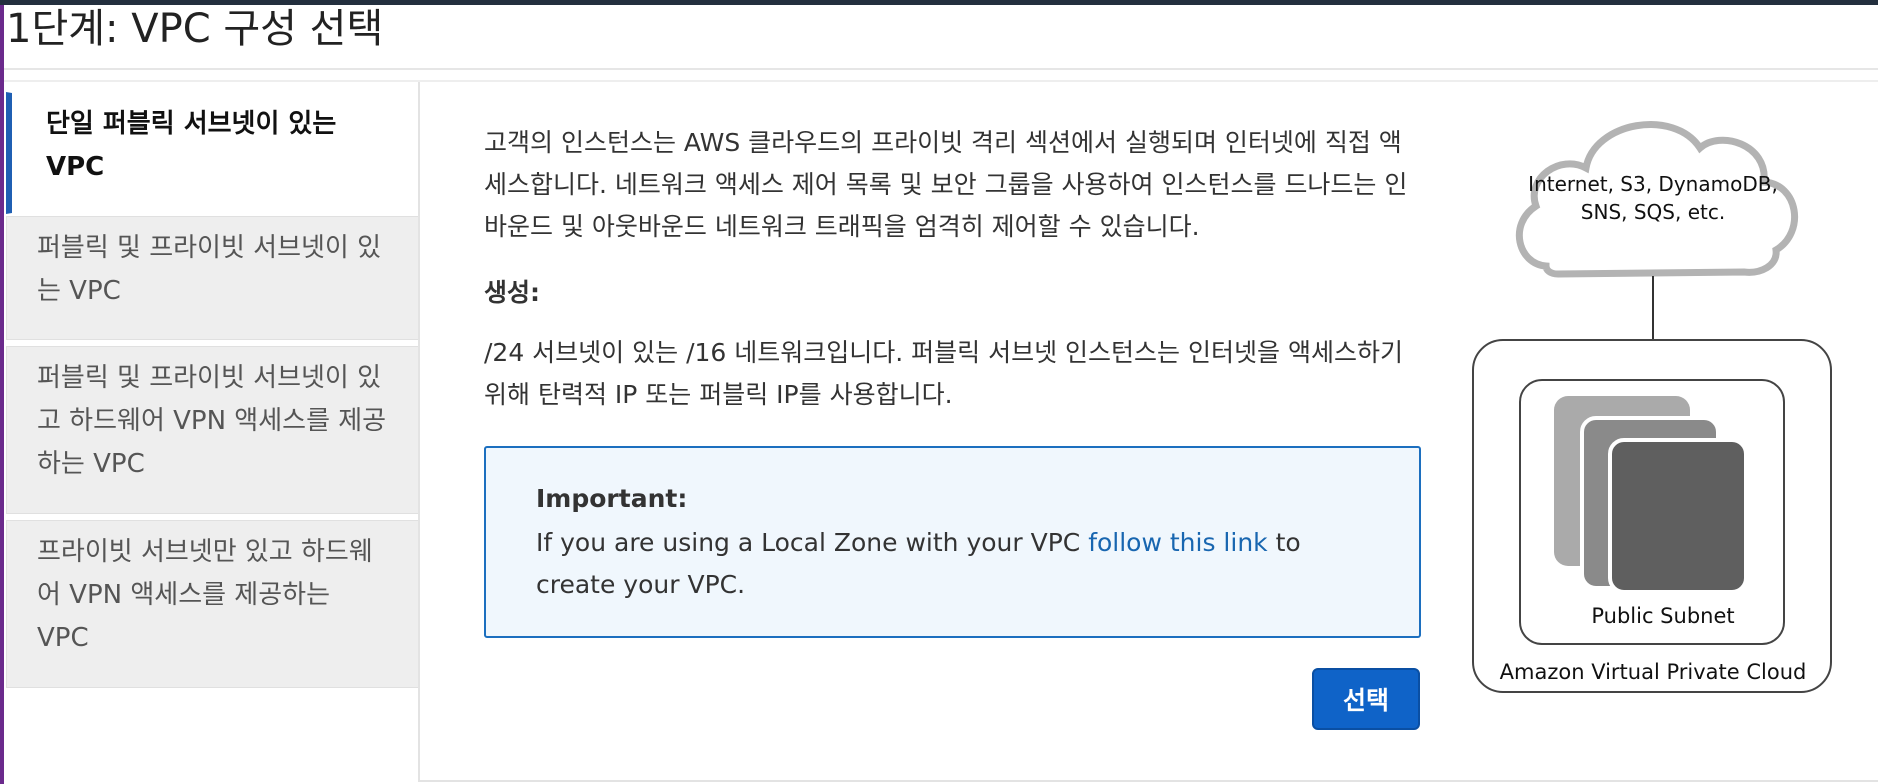 The height and width of the screenshot is (784, 1878). I want to click on sidebar-item-private-only-vpn: 프라이빗 서브넷만 있고 하드웨어 VPN 액세스를 제공하는 VPC, so click(213, 604).